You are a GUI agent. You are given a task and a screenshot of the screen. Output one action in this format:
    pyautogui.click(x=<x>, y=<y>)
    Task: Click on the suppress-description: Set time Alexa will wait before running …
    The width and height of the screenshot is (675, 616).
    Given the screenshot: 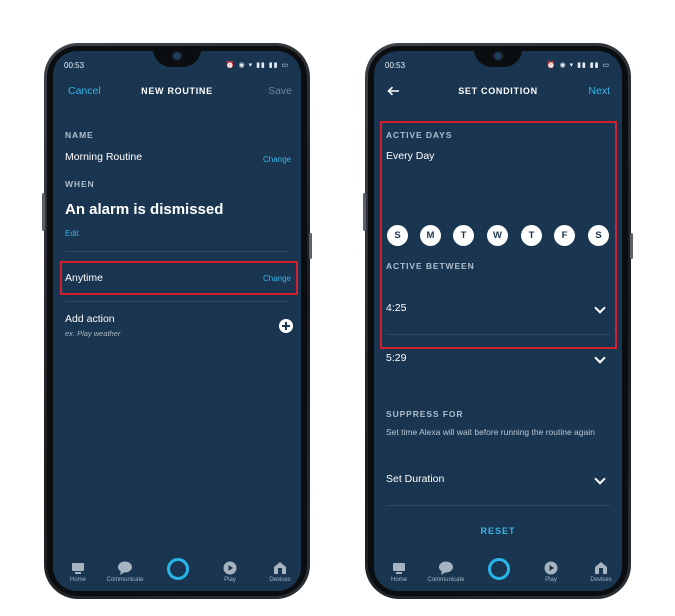 What is the action you would take?
    pyautogui.click(x=490, y=432)
    